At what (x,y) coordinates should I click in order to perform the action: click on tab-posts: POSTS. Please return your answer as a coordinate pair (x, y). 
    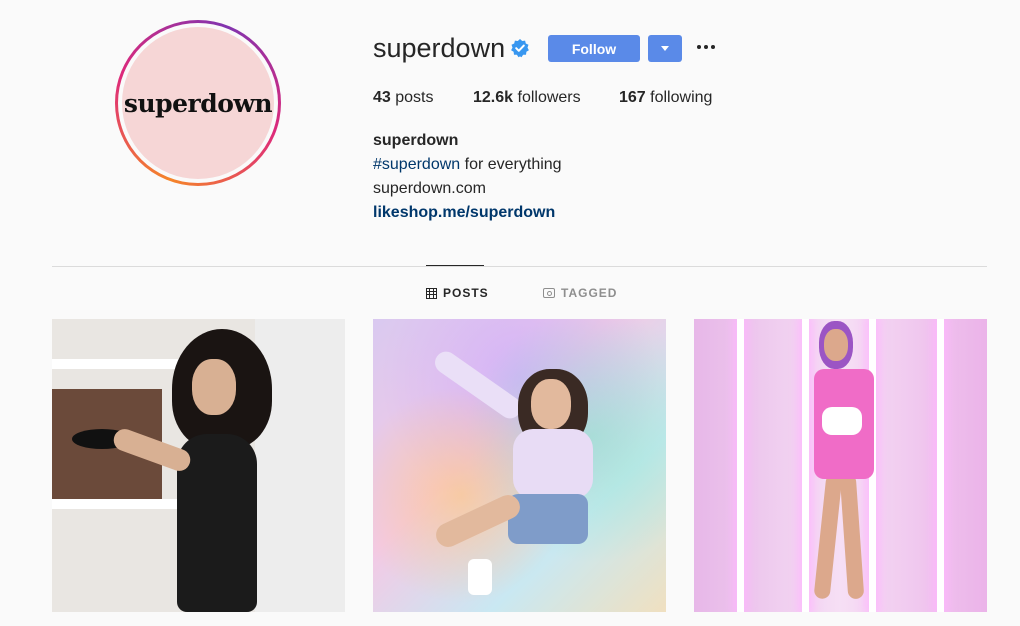
    Looking at the image, I should click on (457, 293).